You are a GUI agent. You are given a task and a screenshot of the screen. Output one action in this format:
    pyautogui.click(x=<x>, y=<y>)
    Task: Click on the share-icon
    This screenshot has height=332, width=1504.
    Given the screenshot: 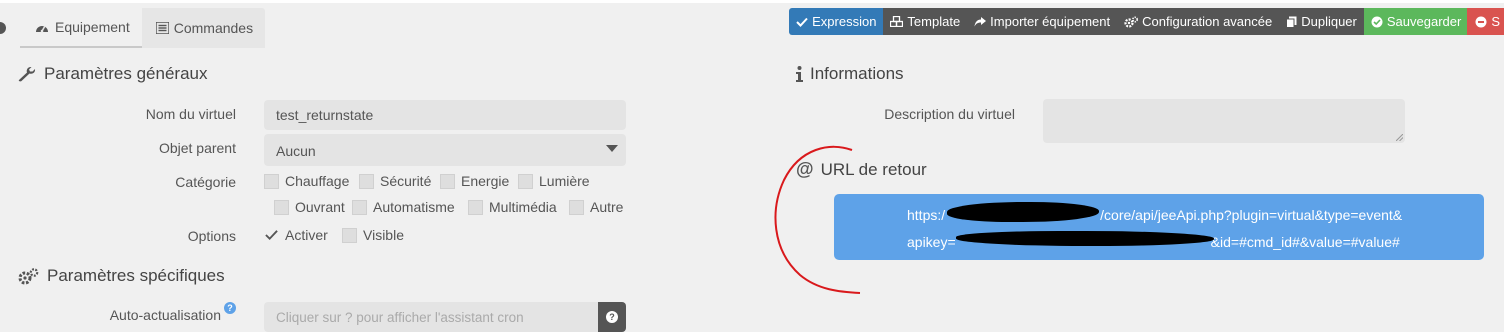 What is the action you would take?
    pyautogui.click(x=980, y=21)
    